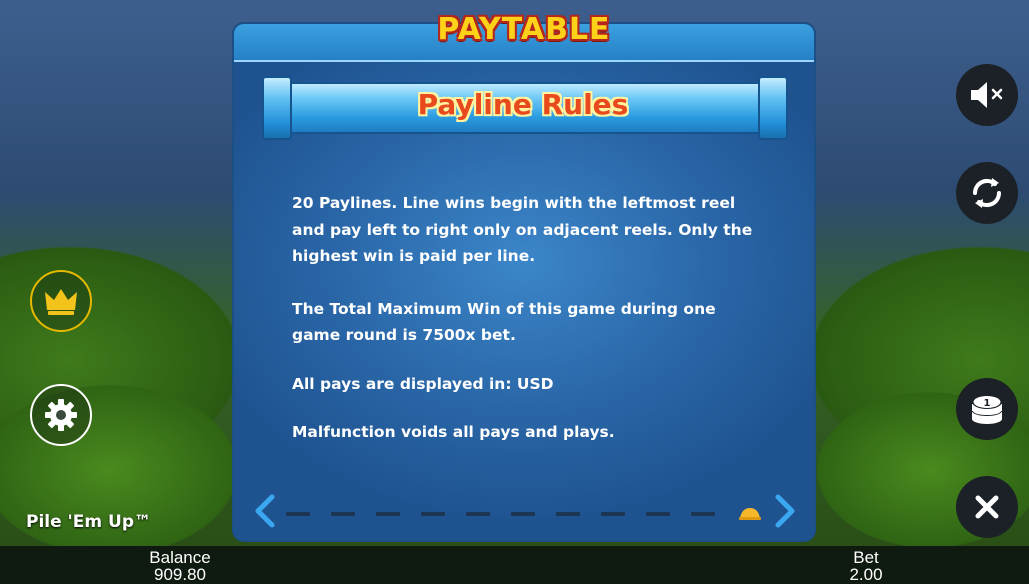  What do you see at coordinates (88, 522) in the screenshot?
I see `game-name: Pile 'Em Up™` at bounding box center [88, 522].